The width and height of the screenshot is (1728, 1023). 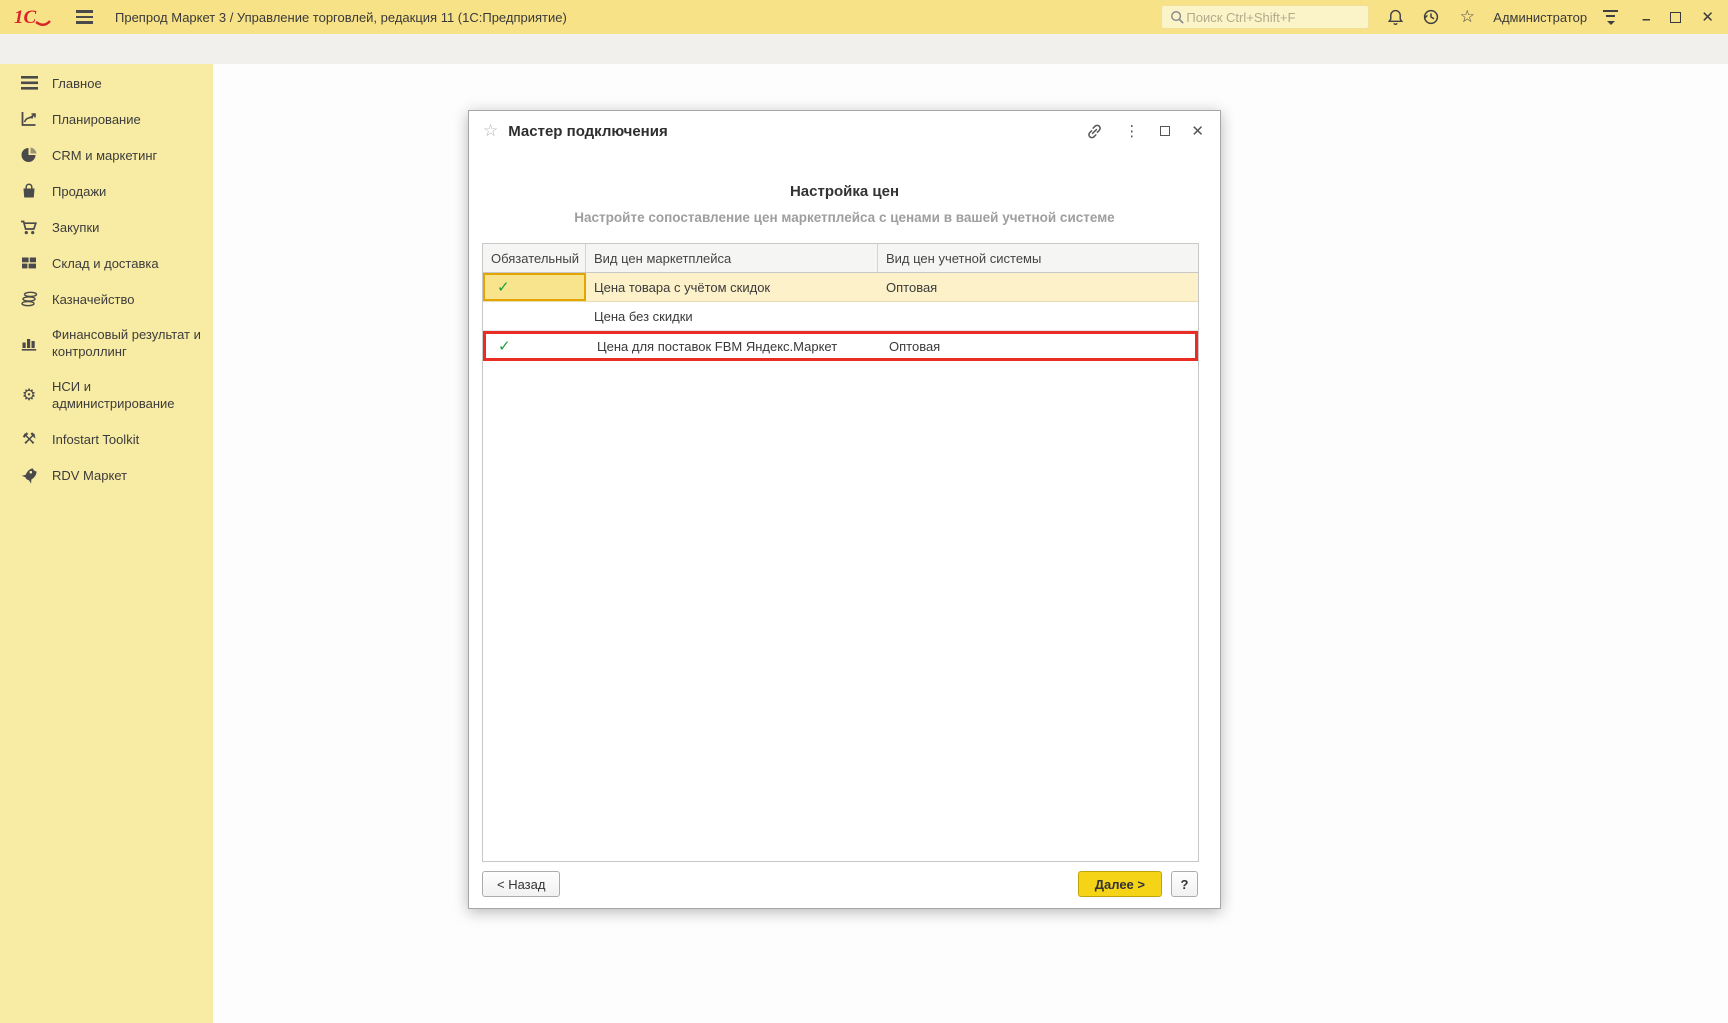 What do you see at coordinates (1274, 17) in the screenshot?
I see `search-input` at bounding box center [1274, 17].